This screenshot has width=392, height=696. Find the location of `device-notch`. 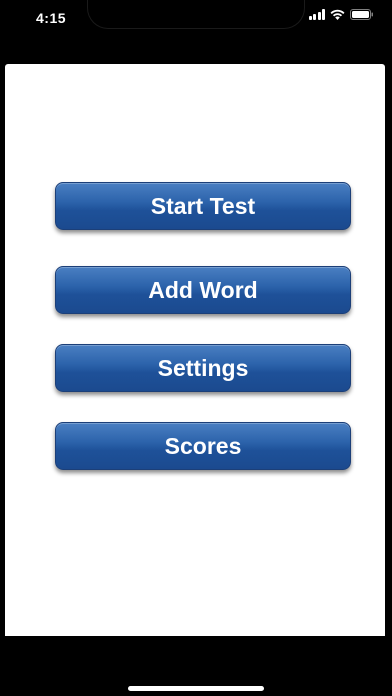

device-notch is located at coordinates (196, 14).